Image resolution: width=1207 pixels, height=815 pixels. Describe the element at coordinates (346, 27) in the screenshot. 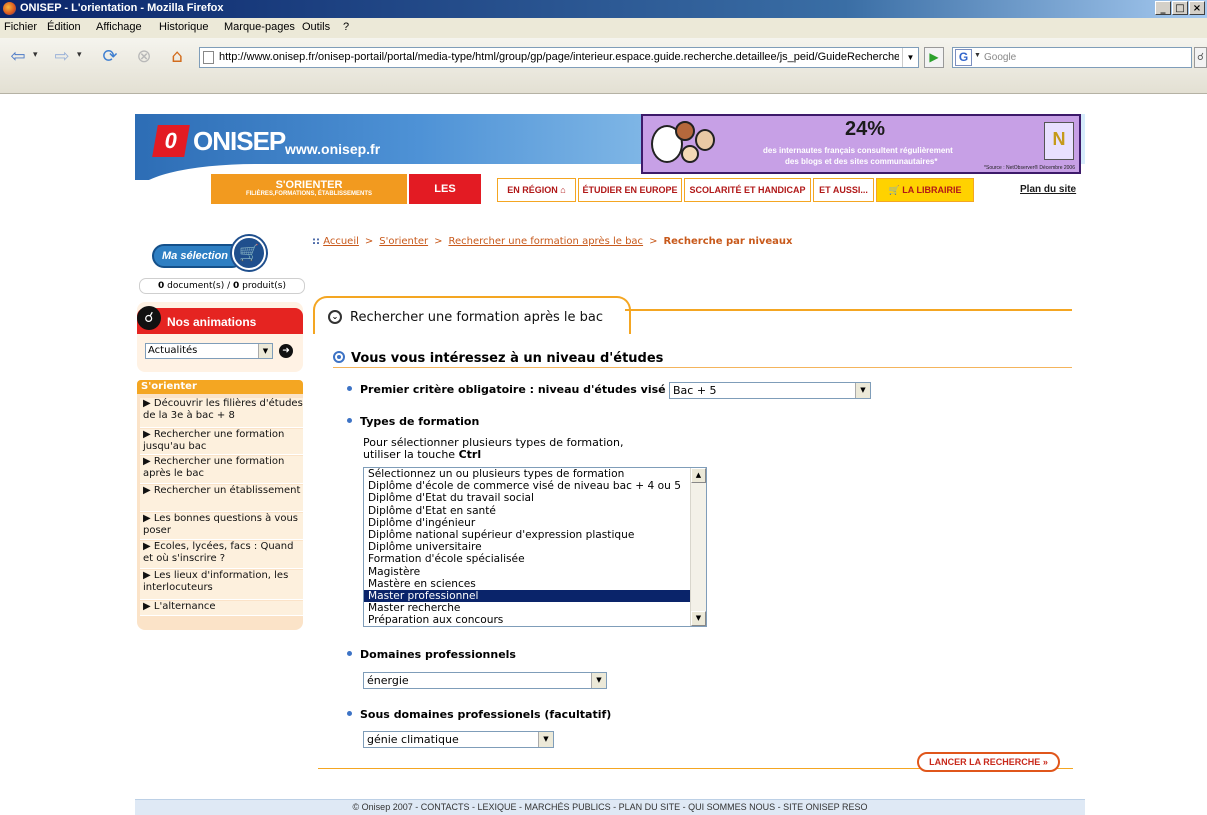

I see `menu-help: ?` at that location.